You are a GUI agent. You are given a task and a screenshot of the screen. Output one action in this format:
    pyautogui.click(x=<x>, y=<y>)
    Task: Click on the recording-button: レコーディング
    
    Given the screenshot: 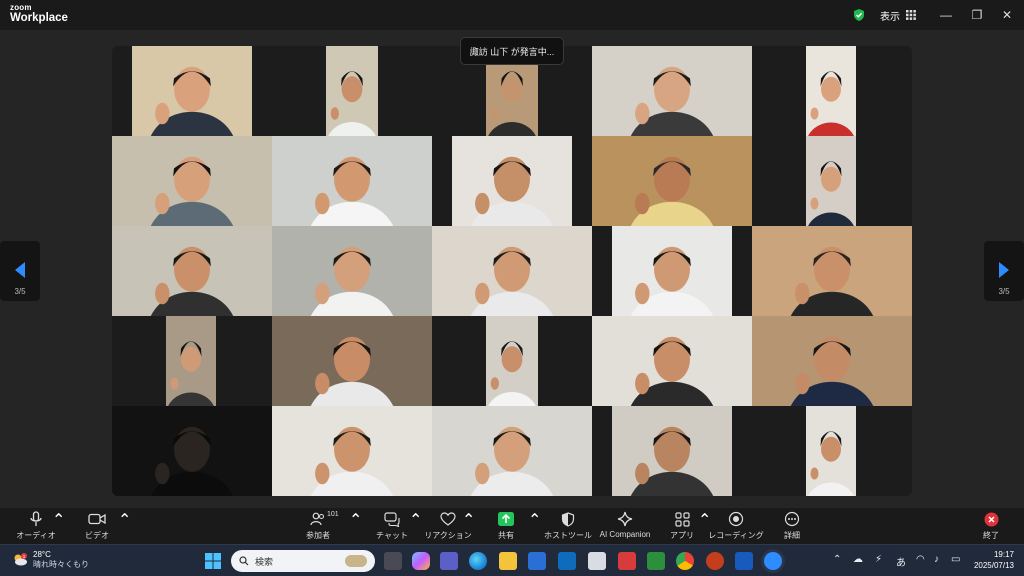 What is the action you would take?
    pyautogui.click(x=736, y=527)
    